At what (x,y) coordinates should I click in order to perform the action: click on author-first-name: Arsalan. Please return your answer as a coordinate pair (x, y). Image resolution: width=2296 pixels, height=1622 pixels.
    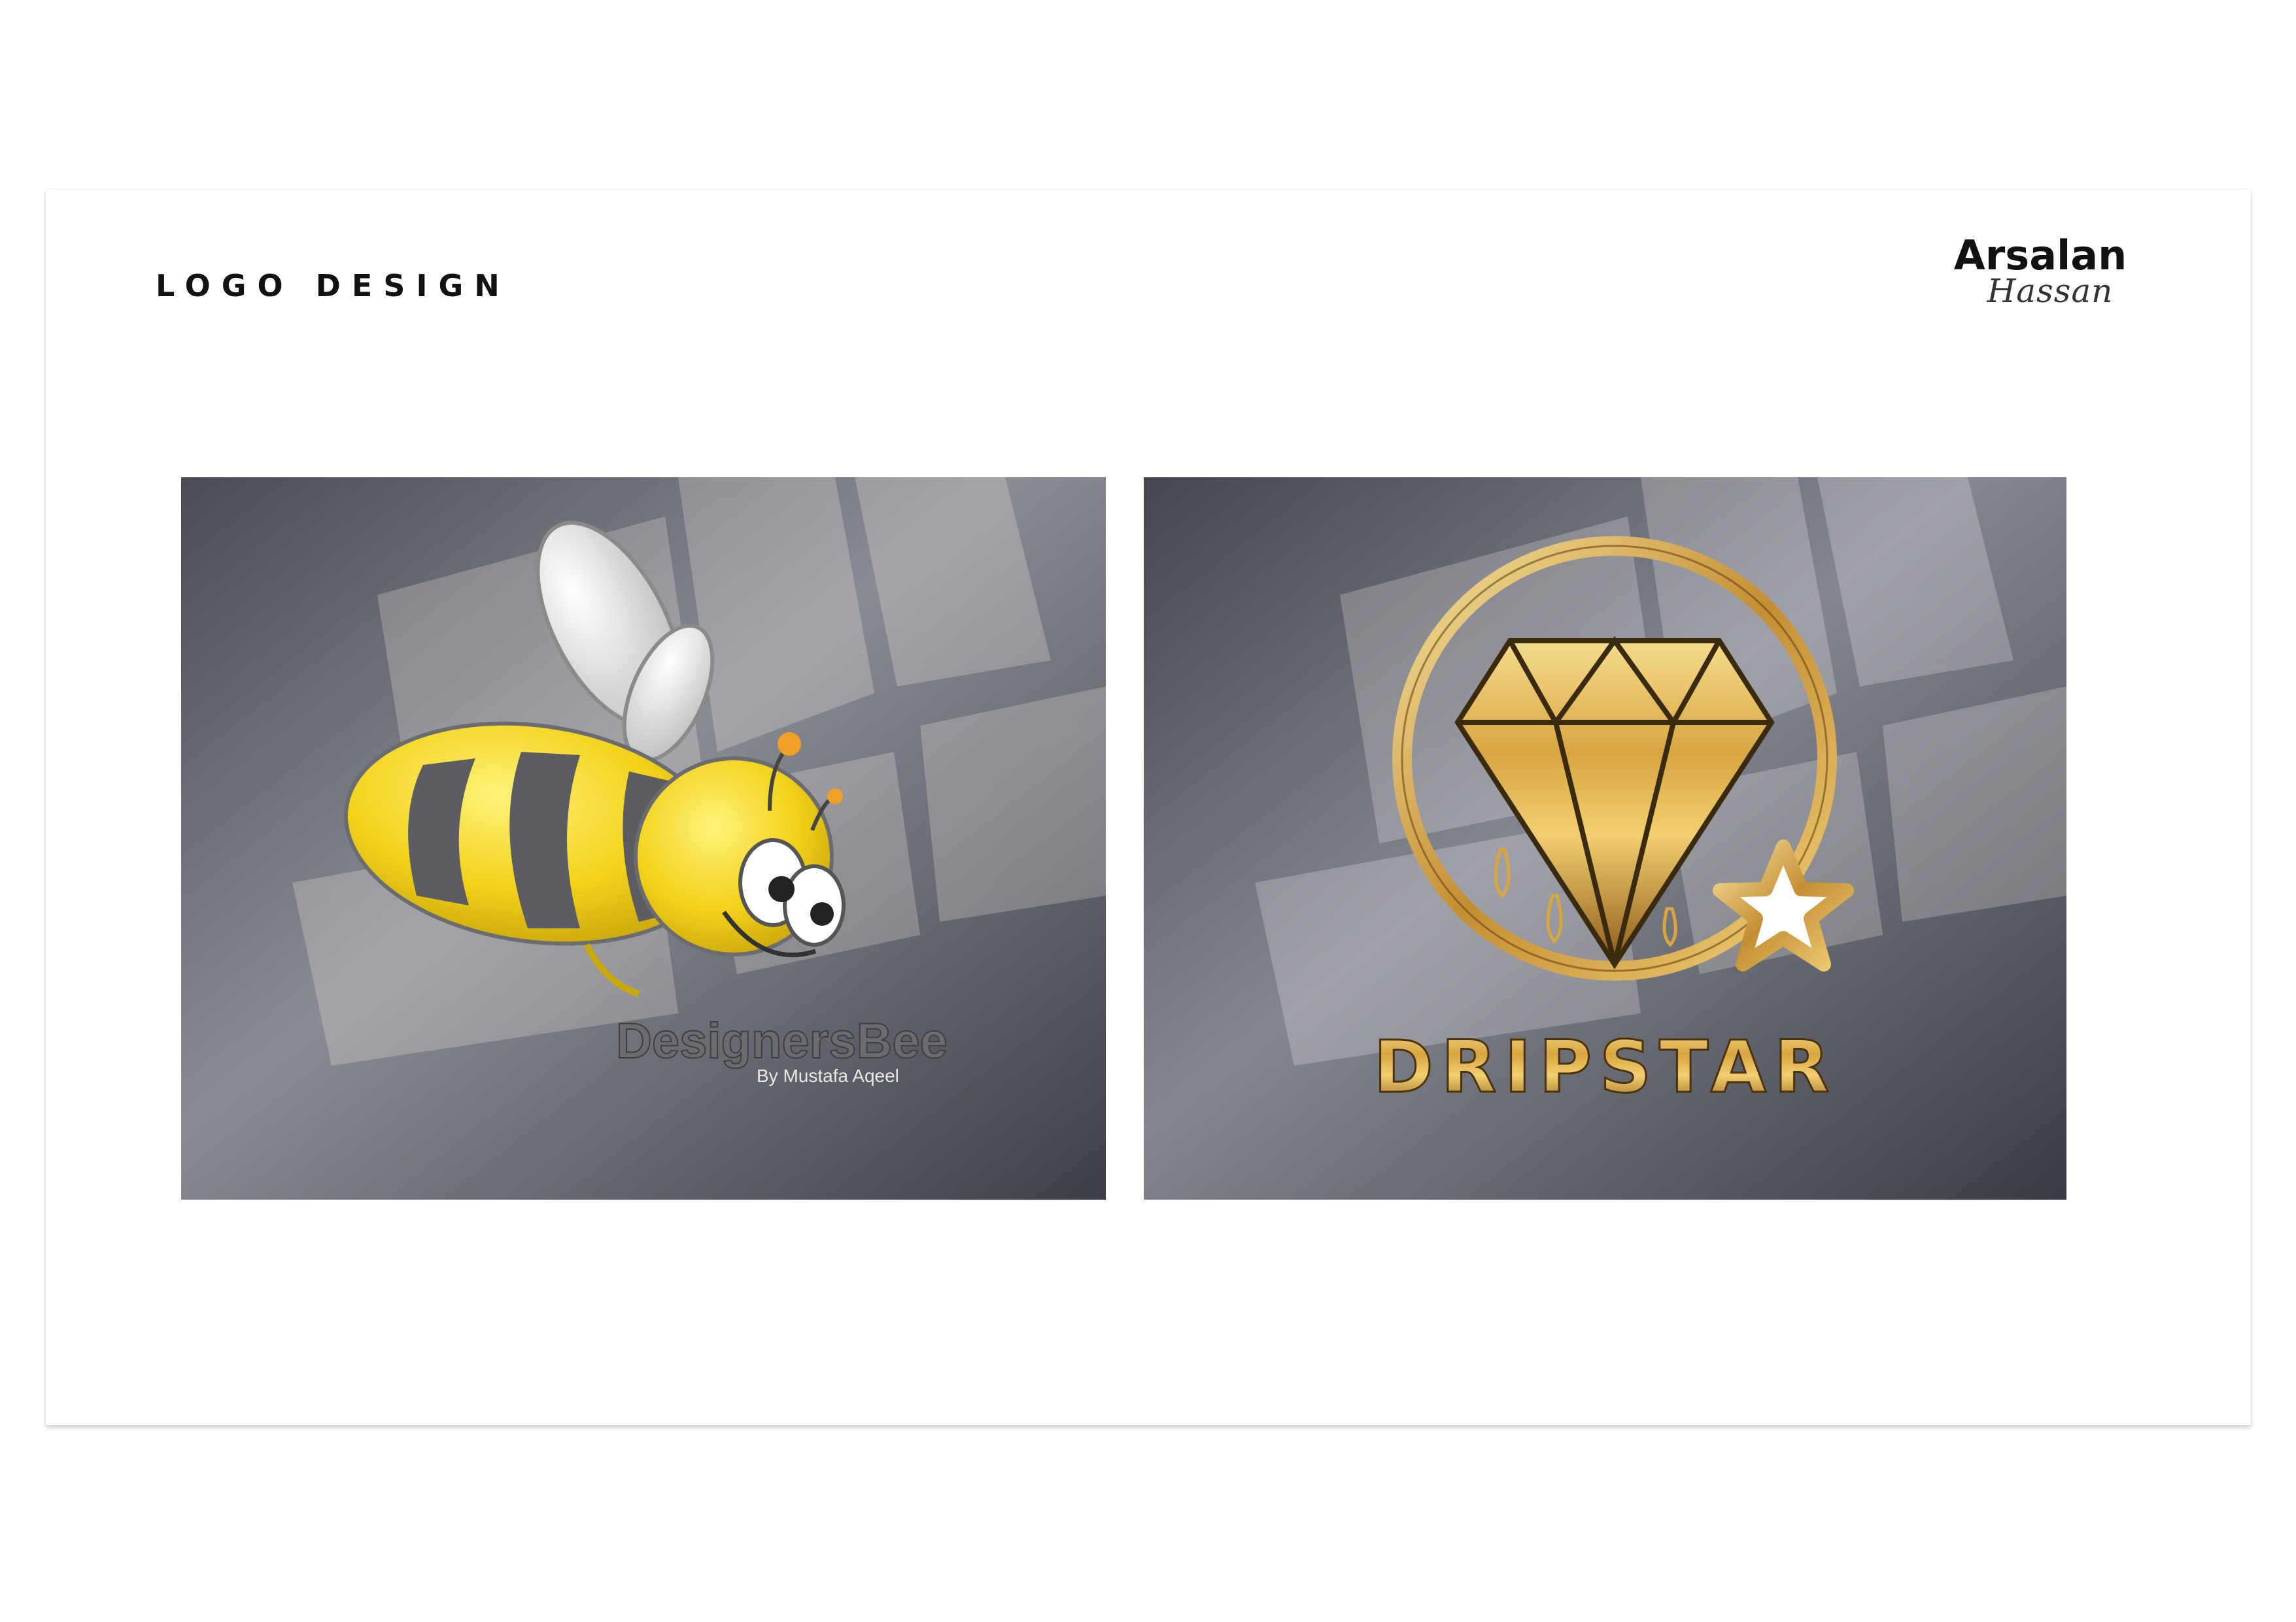
    Looking at the image, I should click on (2040, 255).